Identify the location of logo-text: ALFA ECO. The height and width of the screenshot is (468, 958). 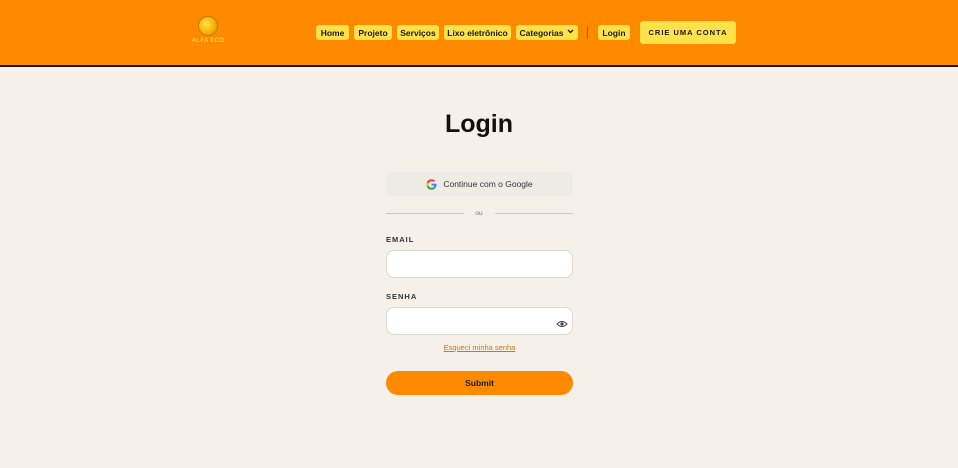
(208, 41).